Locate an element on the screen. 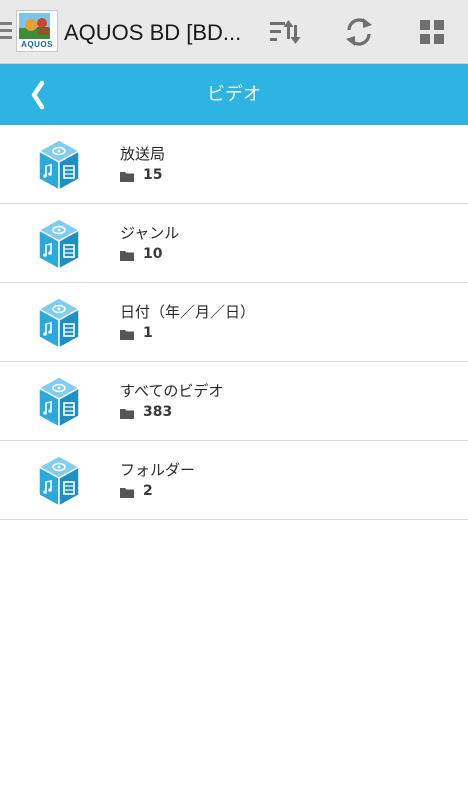  list-item-count: 2 is located at coordinates (148, 491).